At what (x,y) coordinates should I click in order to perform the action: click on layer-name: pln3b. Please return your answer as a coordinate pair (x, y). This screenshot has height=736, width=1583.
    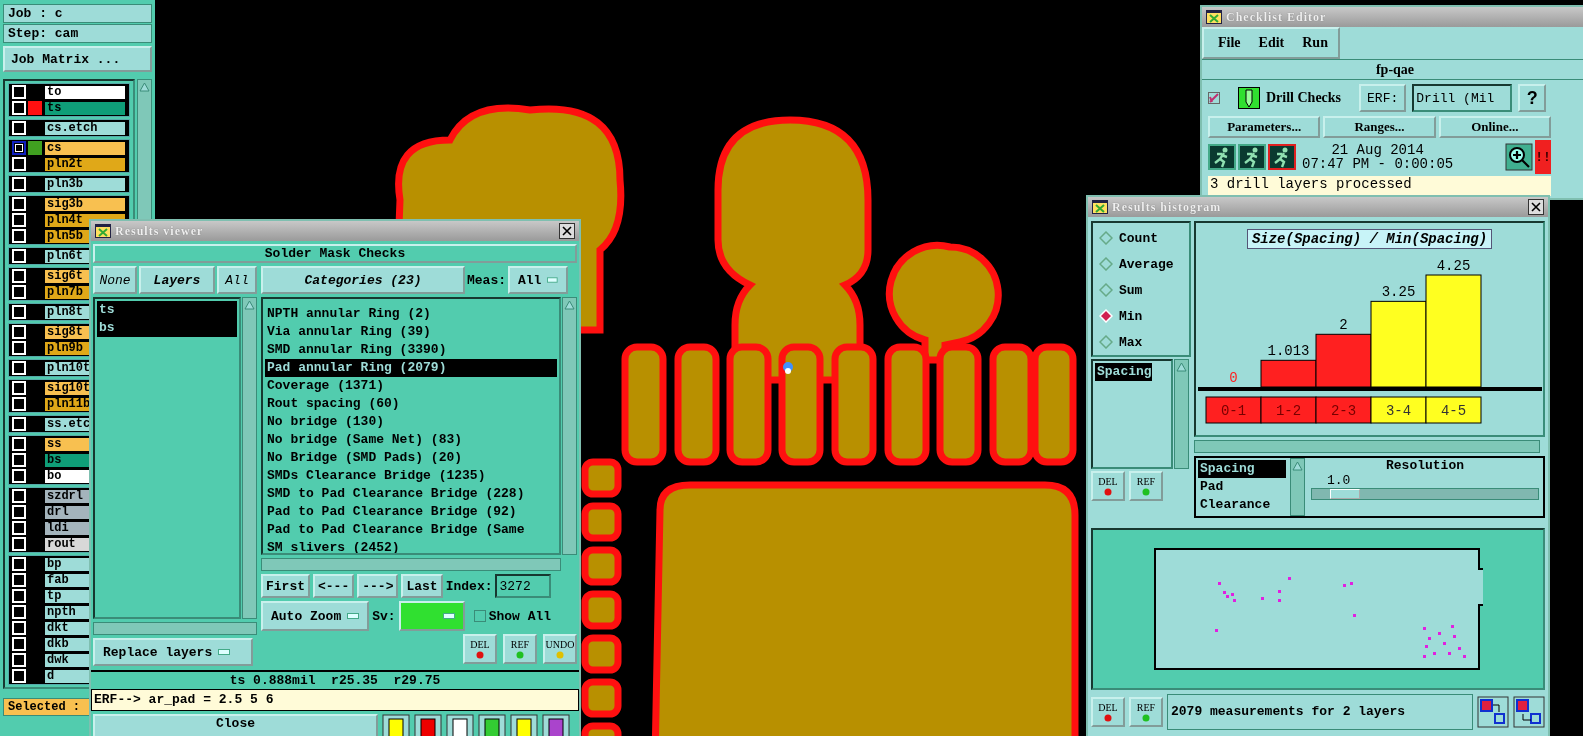
    Looking at the image, I should click on (85, 184).